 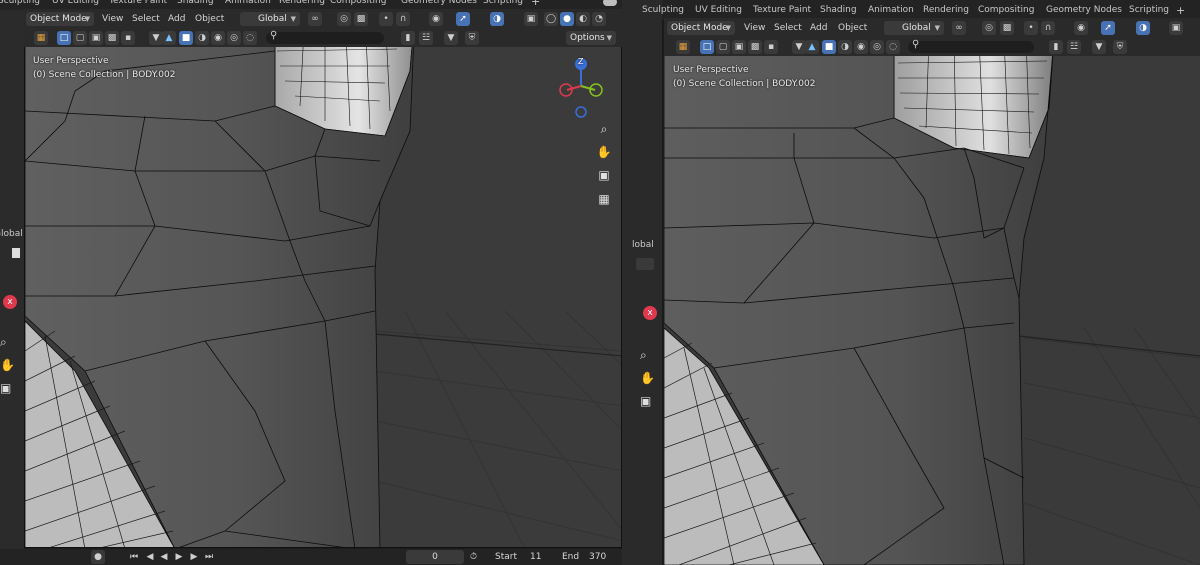 I want to click on empty-filter-icon: ◌, so click(x=893, y=47).